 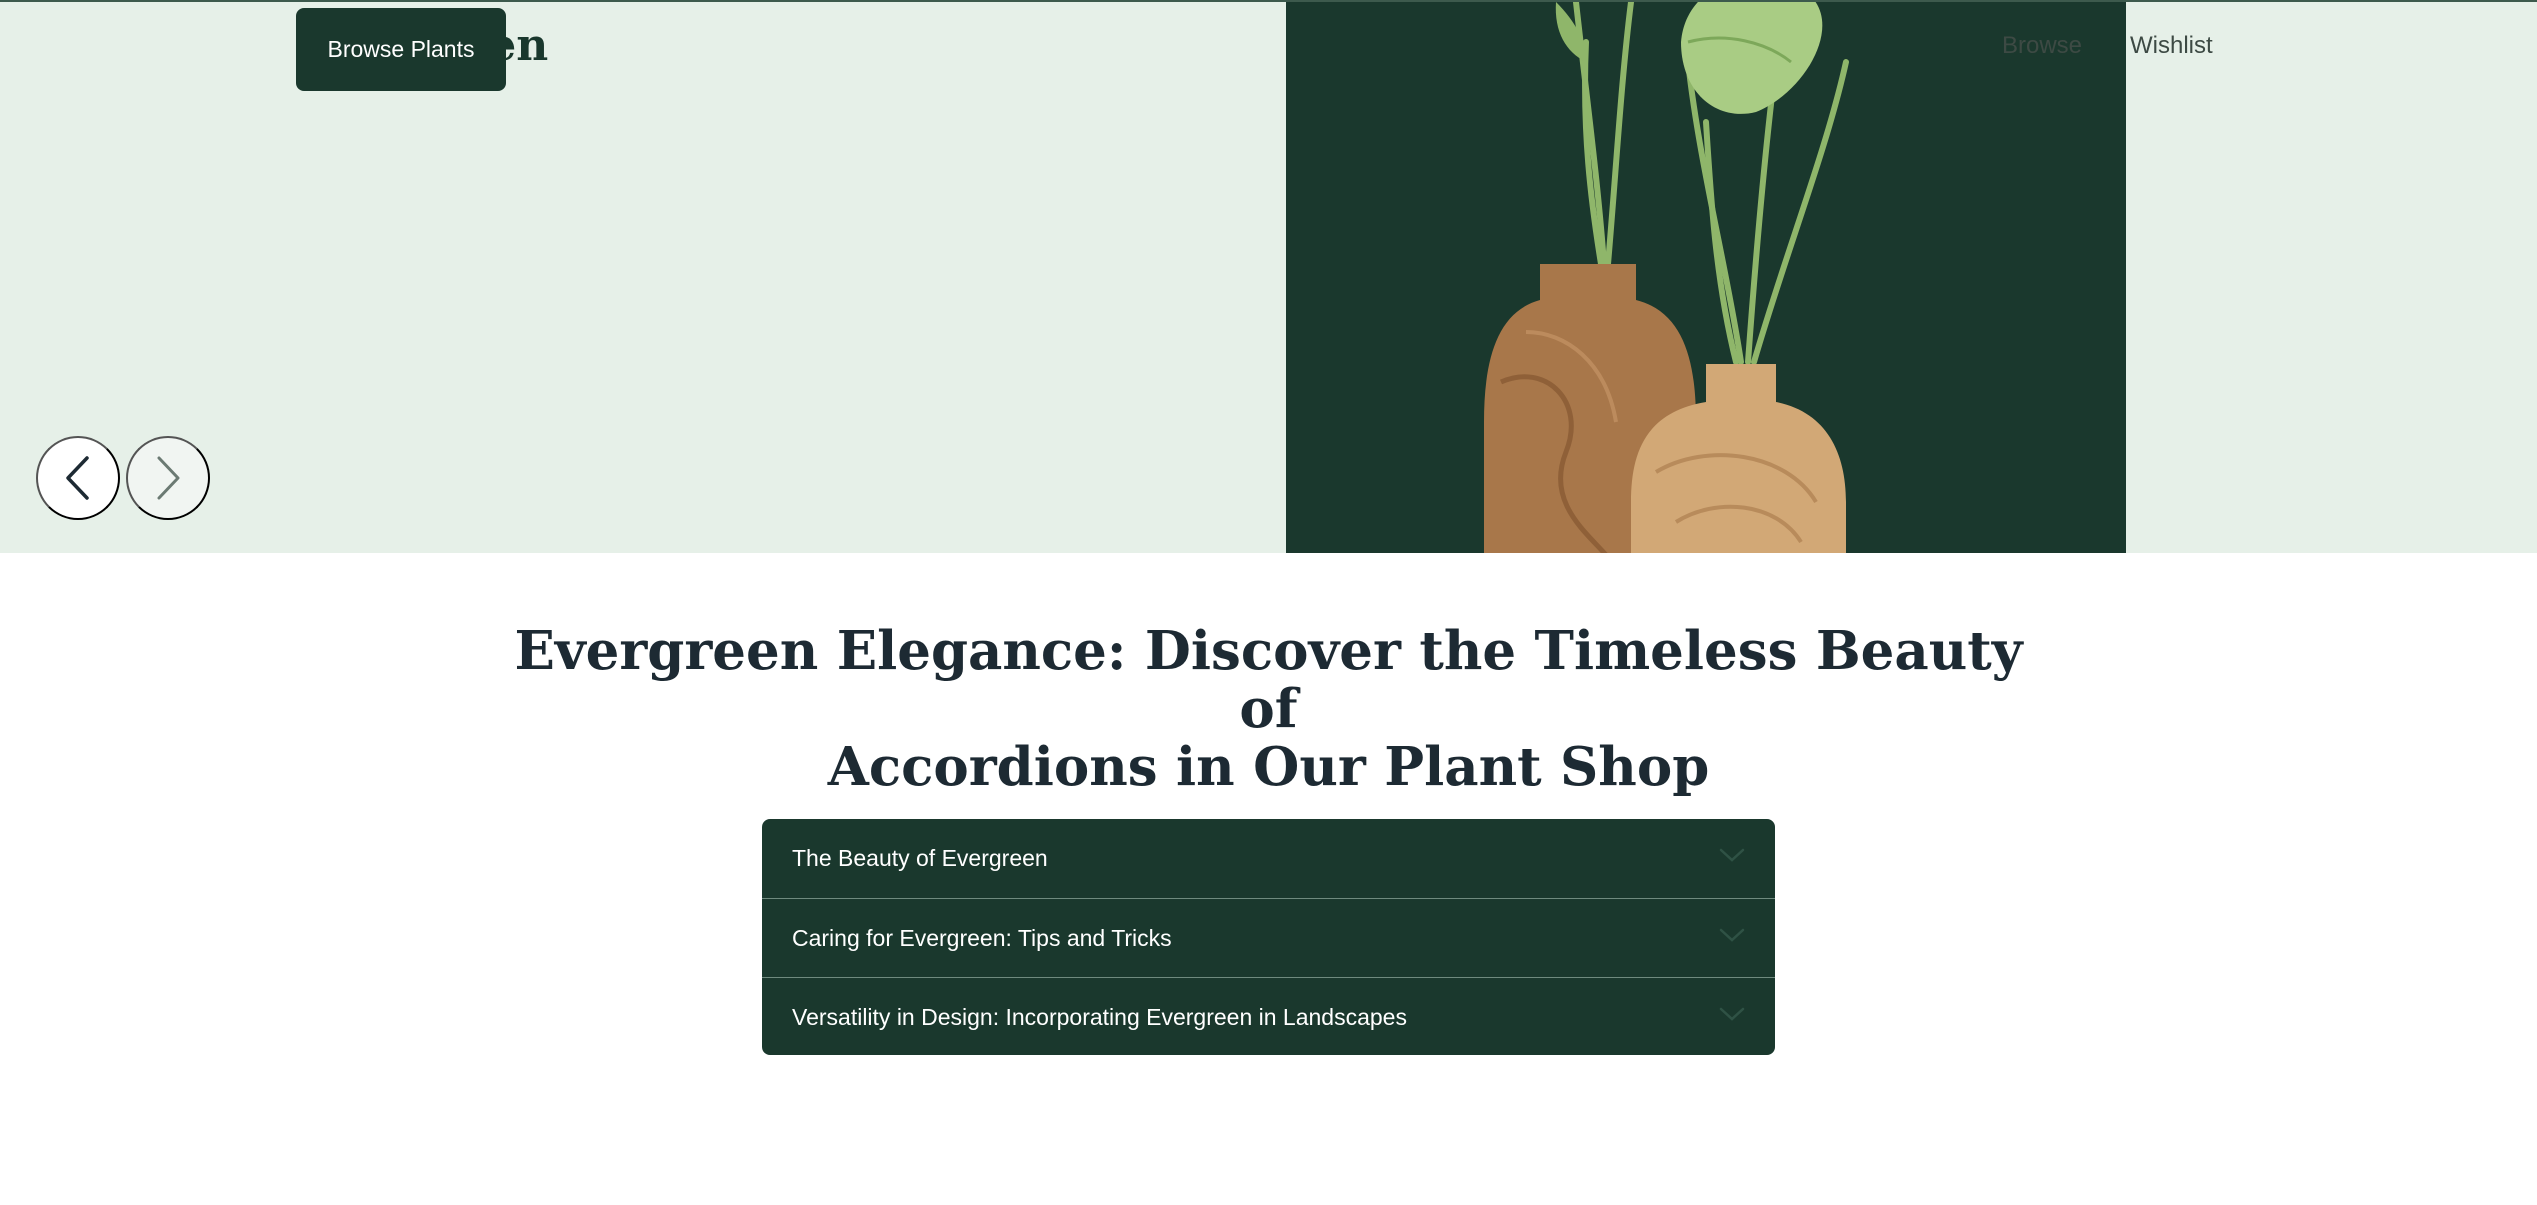 I want to click on browse-plants-button: Browse Plants, so click(x=401, y=49).